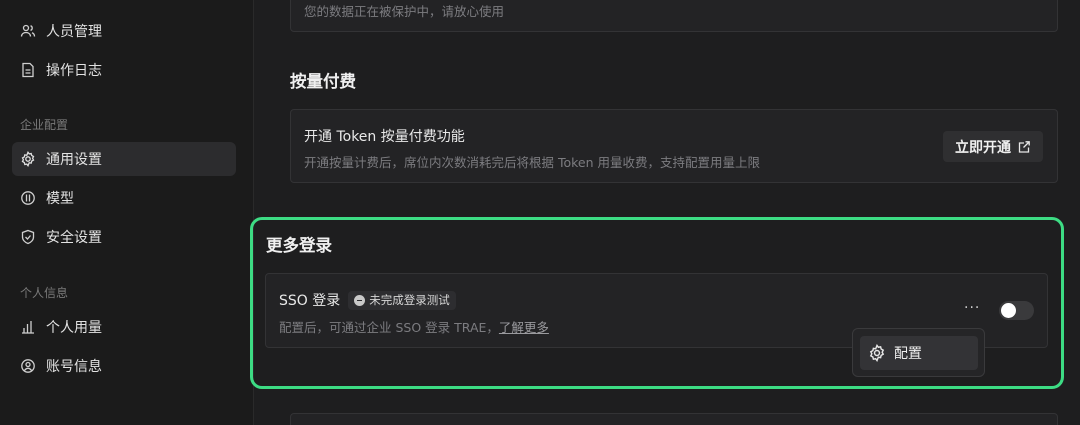  Describe the element at coordinates (124, 159) in the screenshot. I see `sidebar-item-general-settings: 通用设置` at that location.